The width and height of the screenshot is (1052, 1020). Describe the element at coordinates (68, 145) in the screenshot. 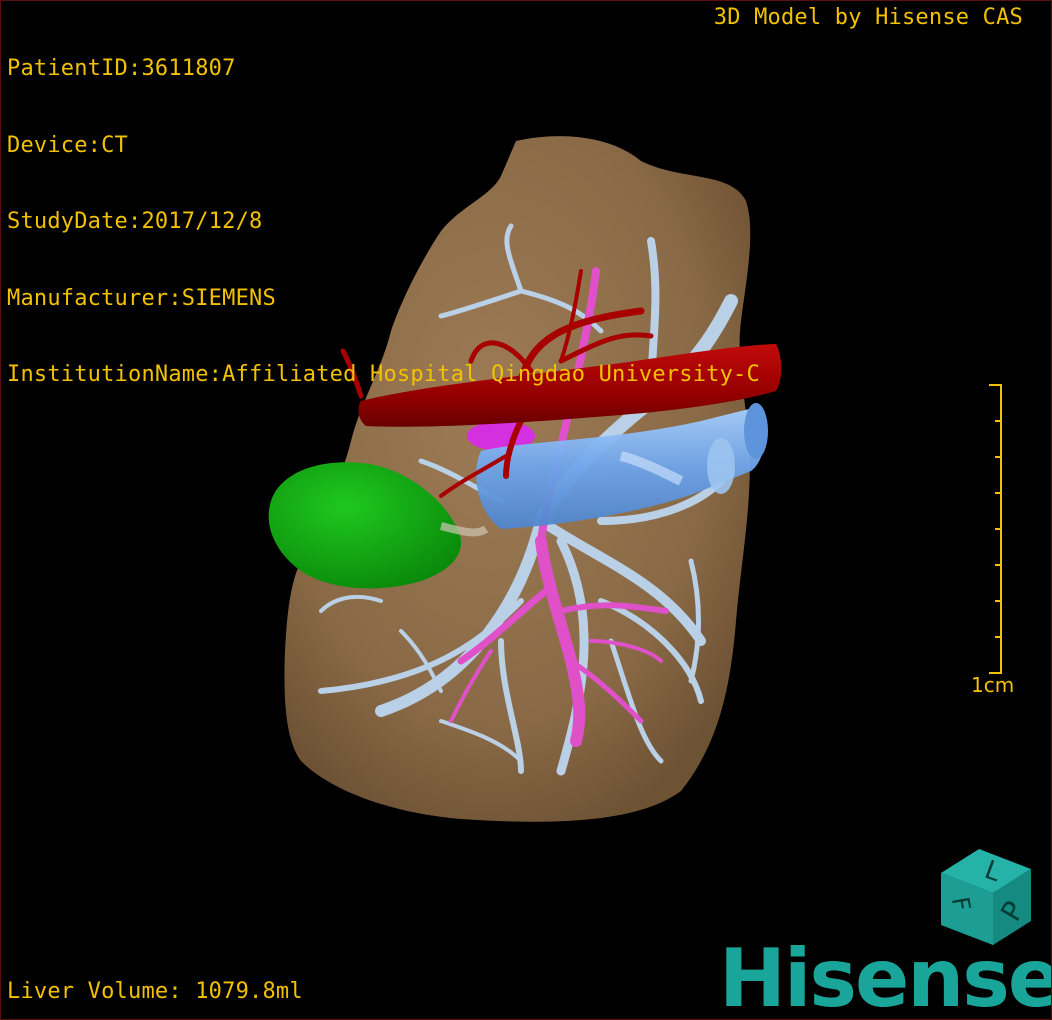

I see `device-text: Device:CT` at that location.